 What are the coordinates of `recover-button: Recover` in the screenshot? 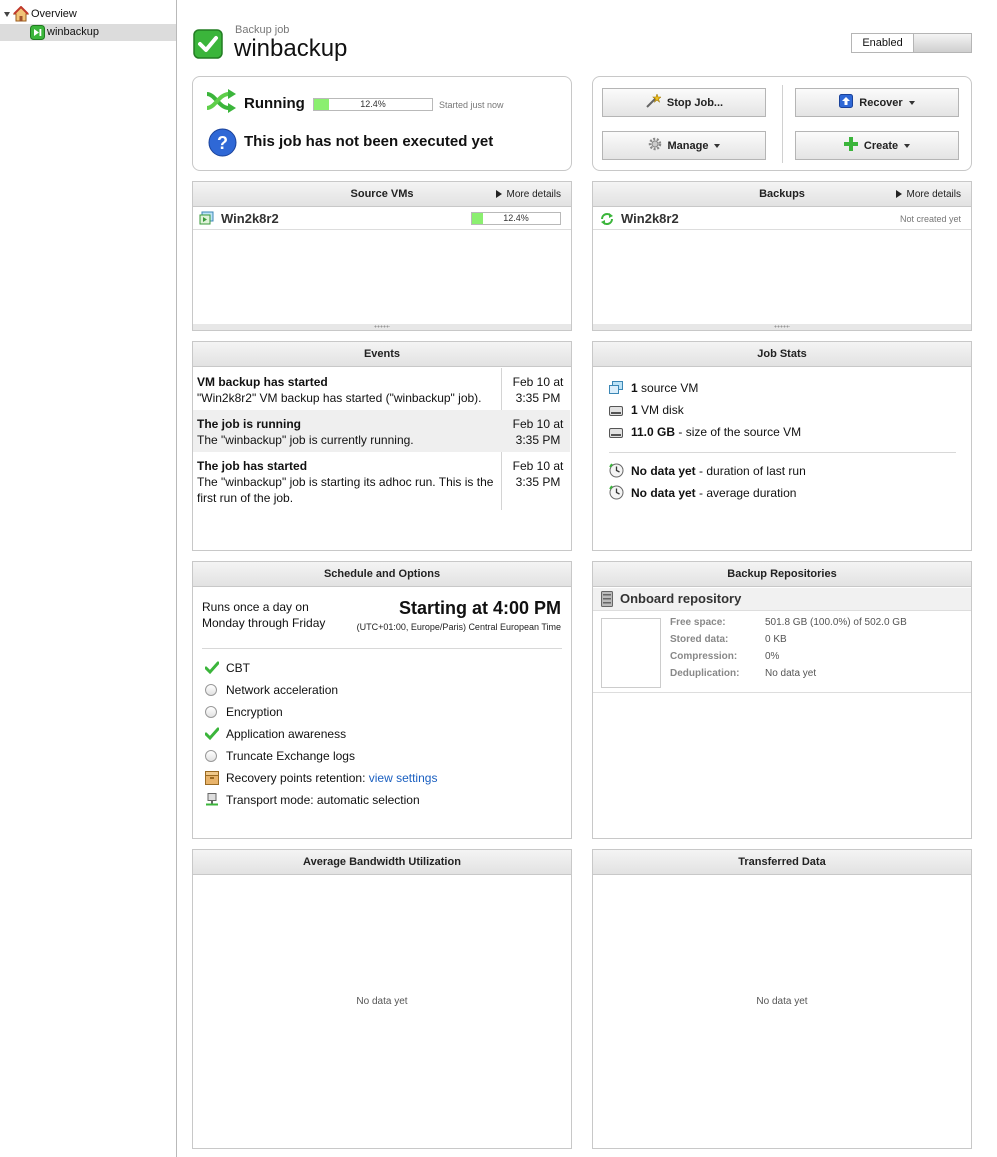 It's located at (877, 102).